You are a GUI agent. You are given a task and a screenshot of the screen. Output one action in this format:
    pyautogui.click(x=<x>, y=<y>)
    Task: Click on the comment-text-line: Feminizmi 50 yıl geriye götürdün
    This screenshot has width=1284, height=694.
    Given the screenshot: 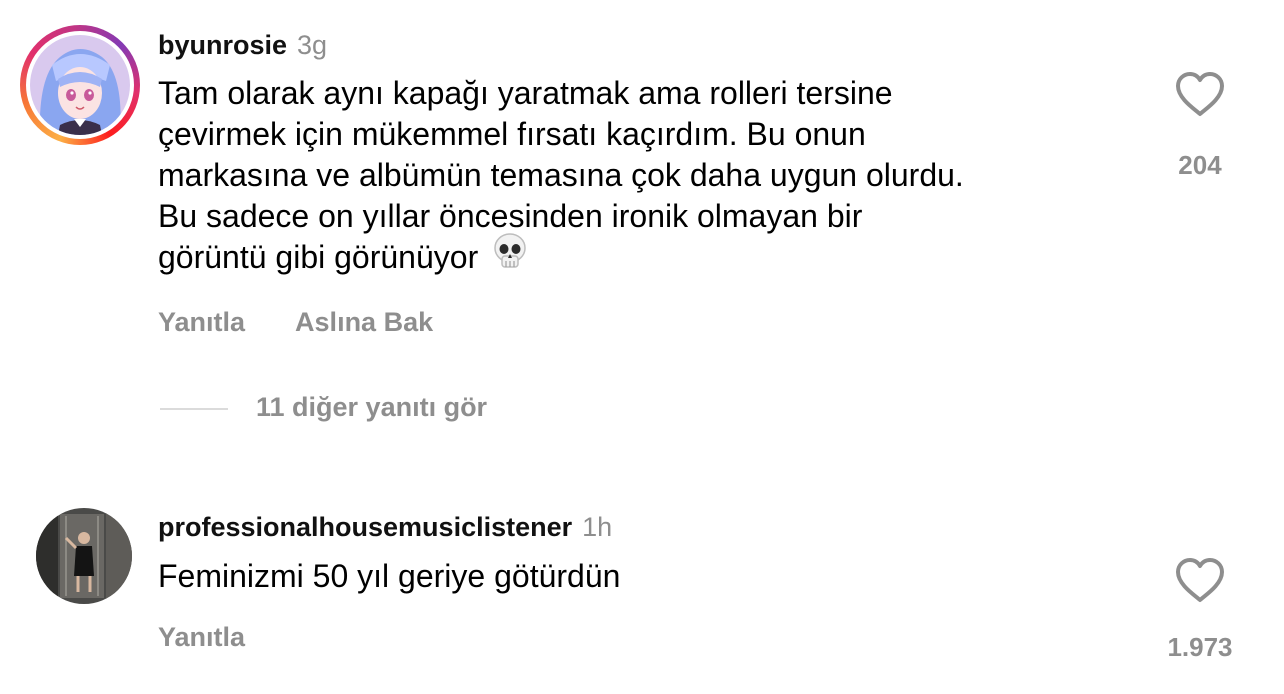 What is the action you would take?
    pyautogui.click(x=389, y=576)
    